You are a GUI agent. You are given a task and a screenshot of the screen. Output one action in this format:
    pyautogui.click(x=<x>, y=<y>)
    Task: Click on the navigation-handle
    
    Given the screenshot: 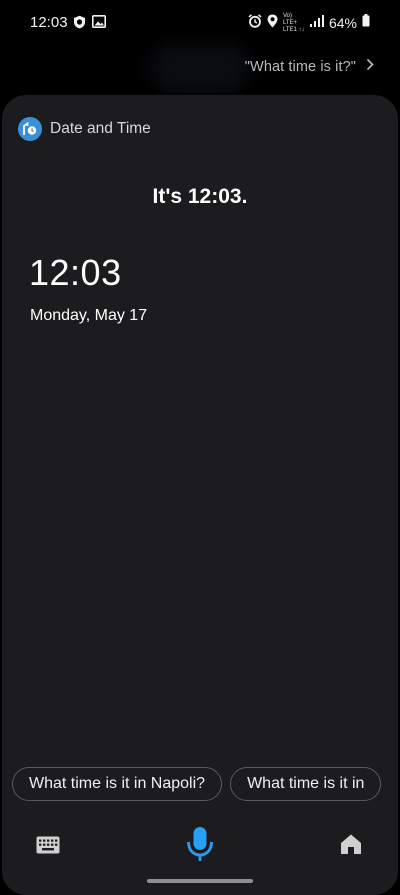 What is the action you would take?
    pyautogui.click(x=200, y=881)
    